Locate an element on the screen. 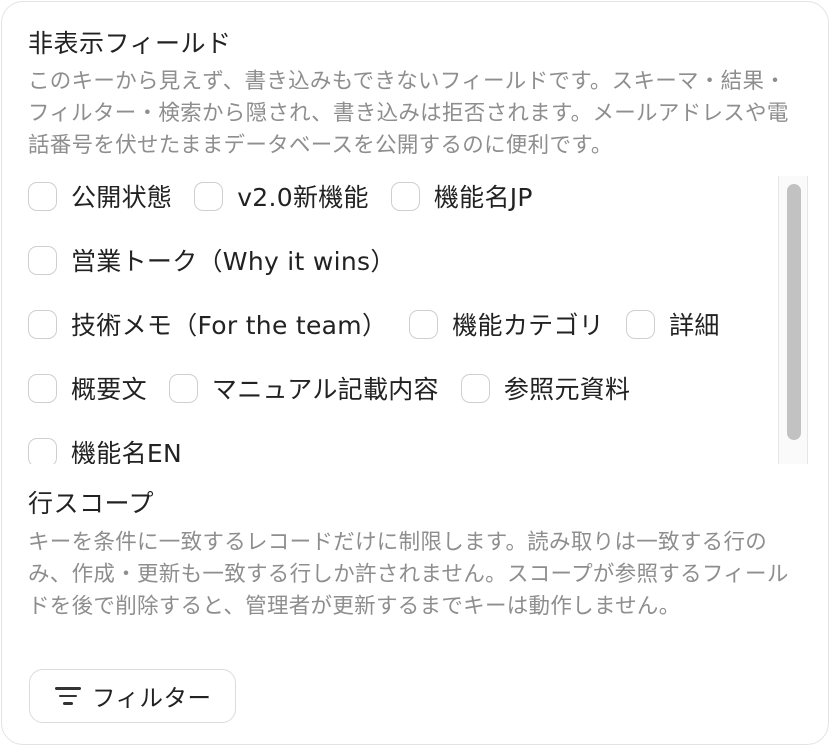  field-row: 公開状態 v2.0新機能 機能名JP is located at coordinates (291, 196).